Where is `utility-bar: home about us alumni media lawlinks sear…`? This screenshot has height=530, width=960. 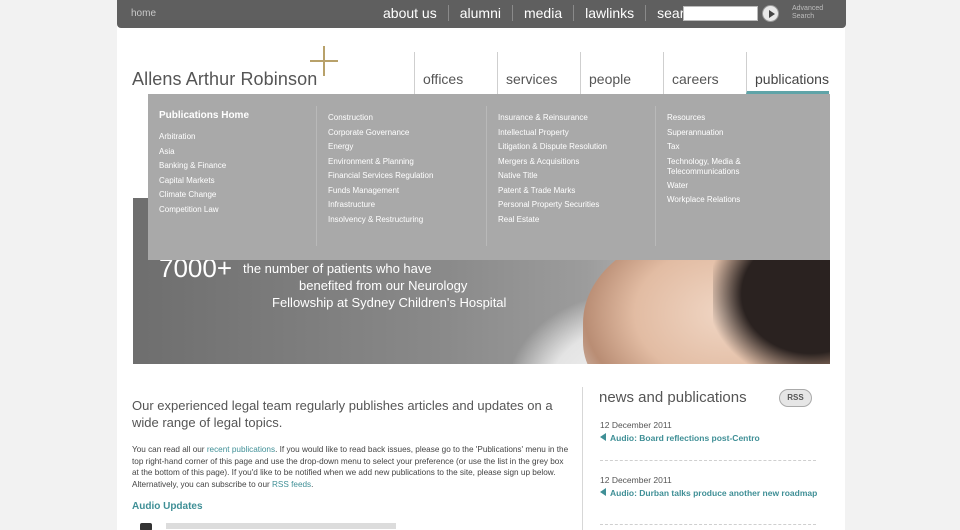 utility-bar: home about us alumni media lawlinks sear… is located at coordinates (481, 14).